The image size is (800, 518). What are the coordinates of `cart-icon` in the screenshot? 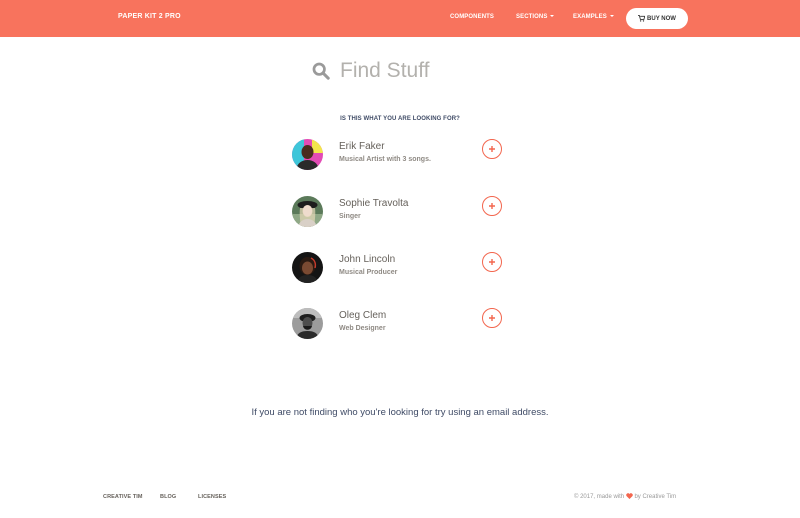 It's located at (642, 18).